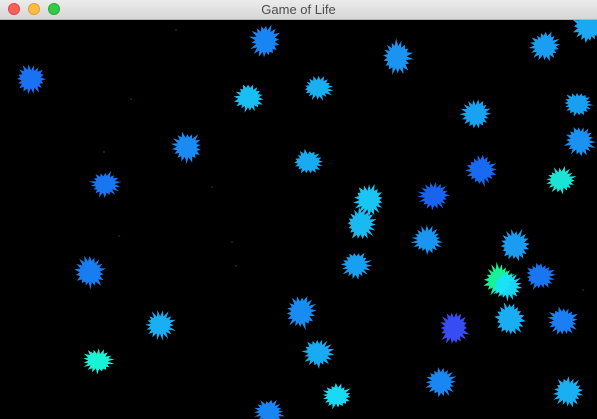 The width and height of the screenshot is (597, 419). I want to click on window-title: Game of Life, so click(298, 9).